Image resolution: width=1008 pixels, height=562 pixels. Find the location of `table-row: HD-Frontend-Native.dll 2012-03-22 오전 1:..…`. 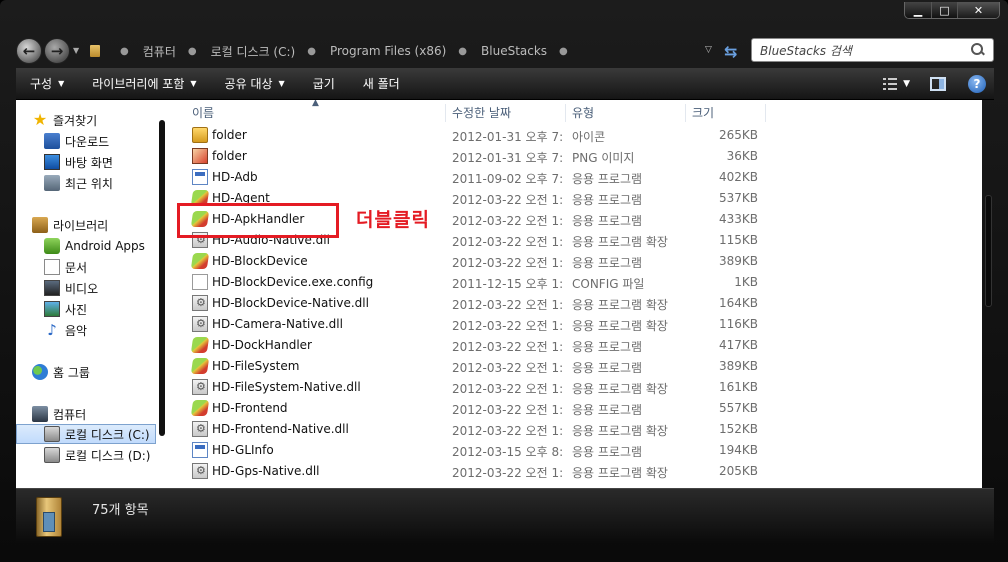

table-row: HD-Frontend-Native.dll 2012-03-22 오전 1:..… is located at coordinates (577, 429).